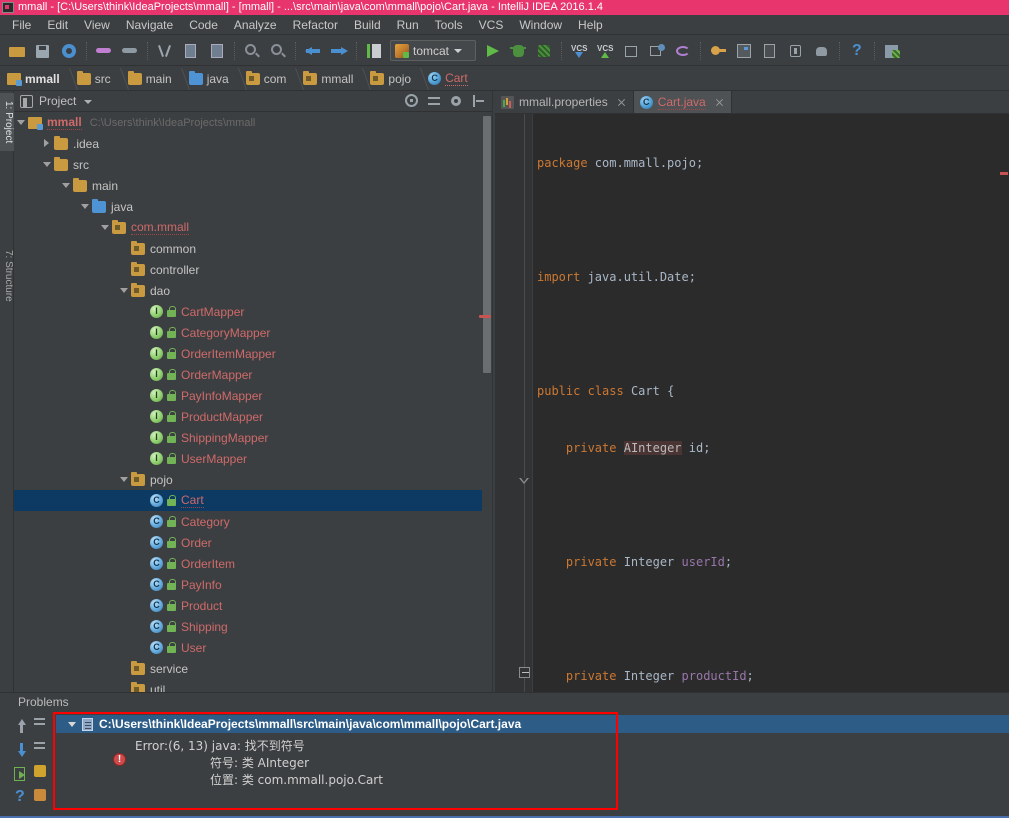 This screenshot has height=818, width=1009. Describe the element at coordinates (253, 185) in the screenshot. I see `tree-item-main: main` at that location.